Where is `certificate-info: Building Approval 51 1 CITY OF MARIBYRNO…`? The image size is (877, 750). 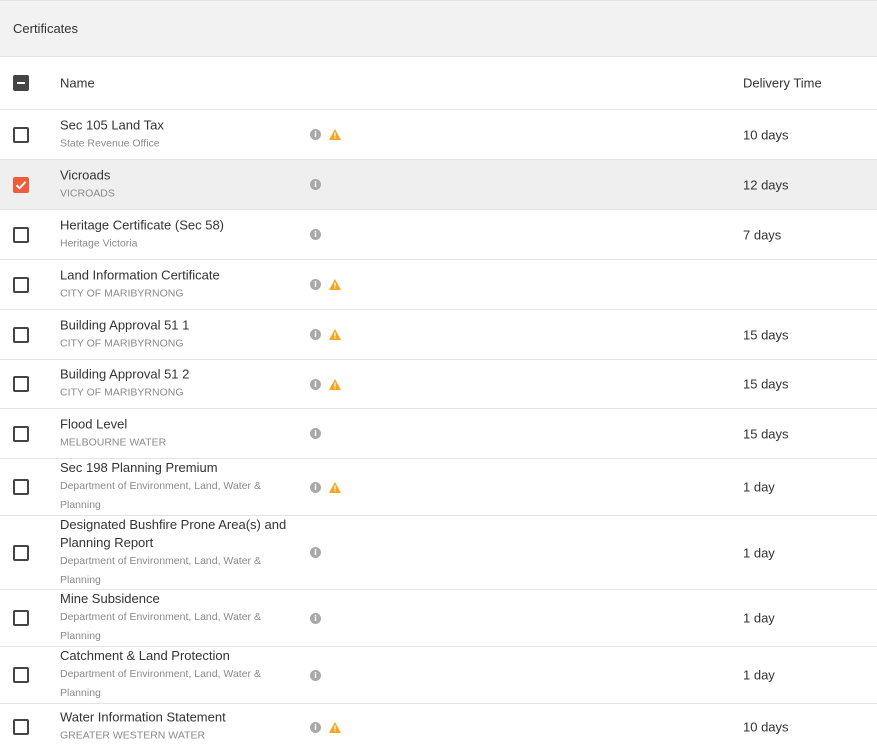
certificate-info: Building Approval 51 1 CITY OF MARIBYRNO… is located at coordinates (175, 334).